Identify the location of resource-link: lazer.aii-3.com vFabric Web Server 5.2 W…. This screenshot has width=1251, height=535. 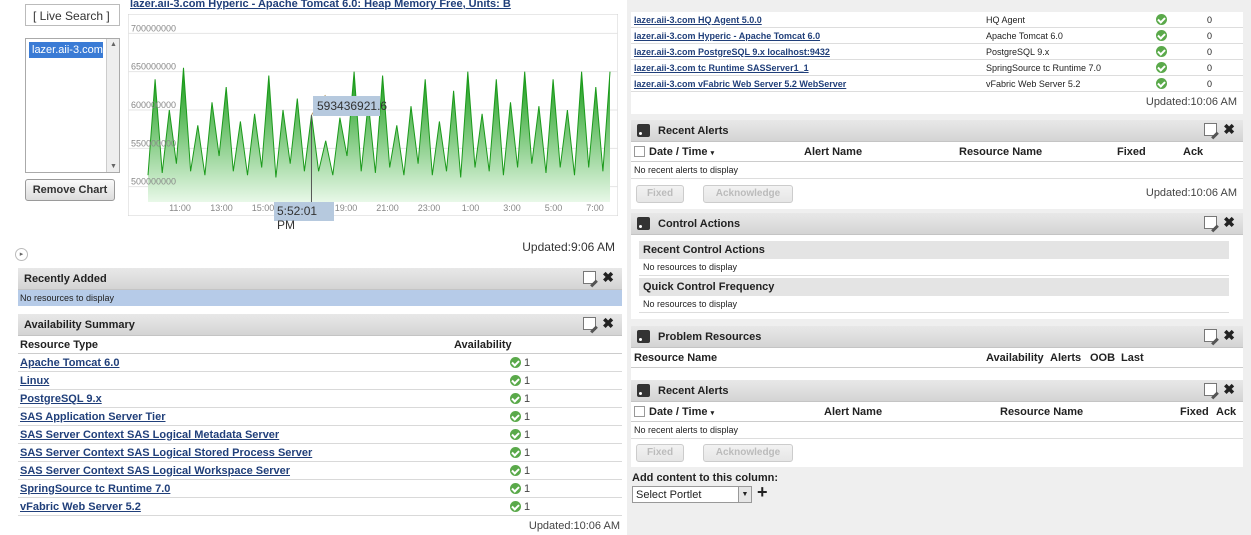
(810, 84).